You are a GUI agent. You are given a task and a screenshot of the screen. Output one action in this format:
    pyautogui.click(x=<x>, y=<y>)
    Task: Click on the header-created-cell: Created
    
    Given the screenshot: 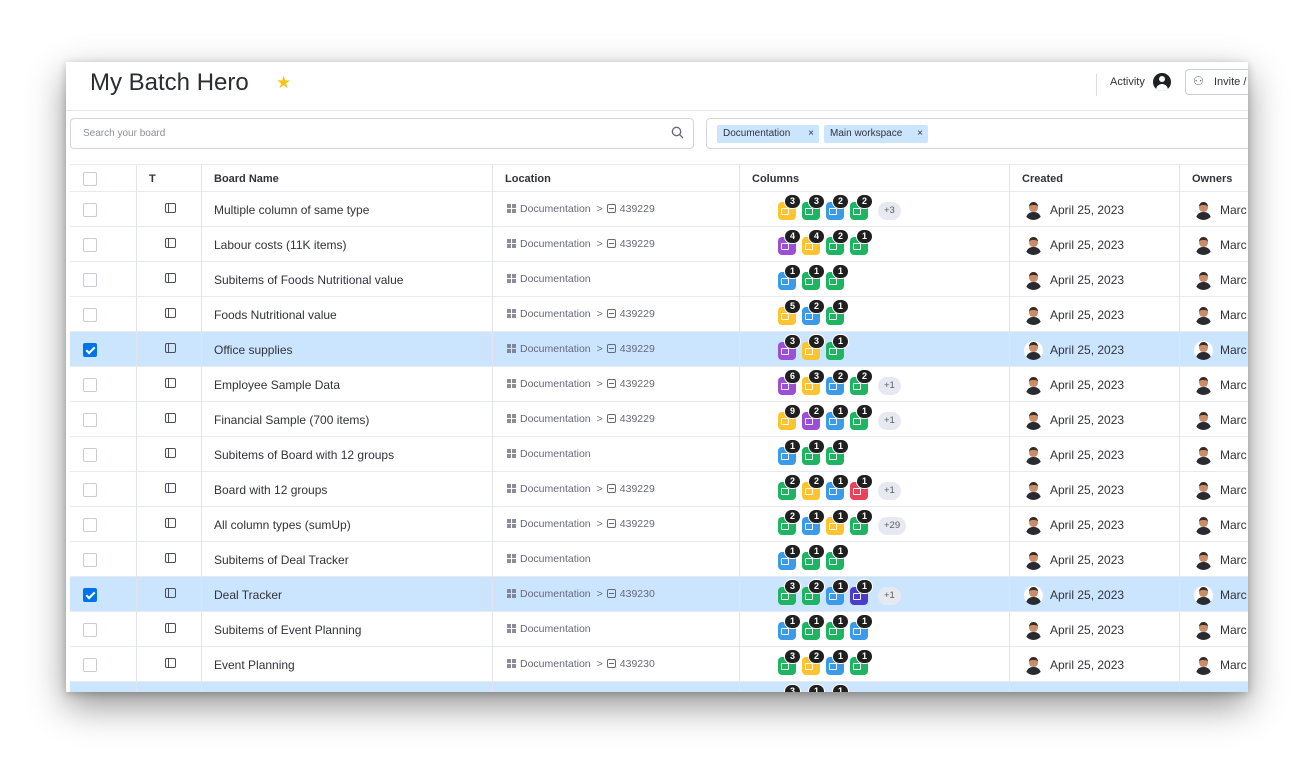 What is the action you would take?
    pyautogui.click(x=1095, y=179)
    